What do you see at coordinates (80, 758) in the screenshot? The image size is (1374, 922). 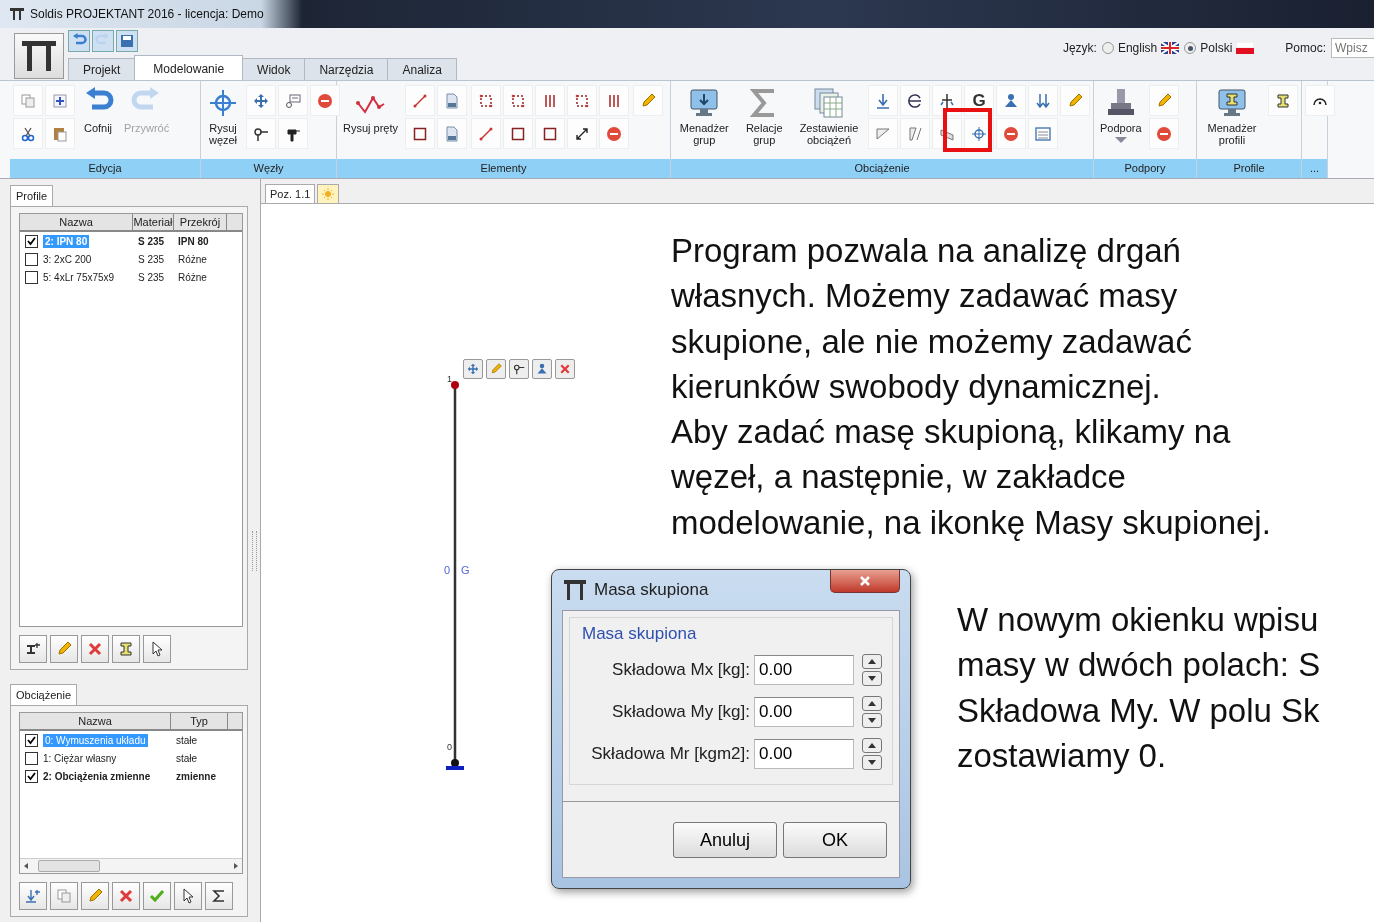 I see `table-cell: 1: Ciężar własny` at bounding box center [80, 758].